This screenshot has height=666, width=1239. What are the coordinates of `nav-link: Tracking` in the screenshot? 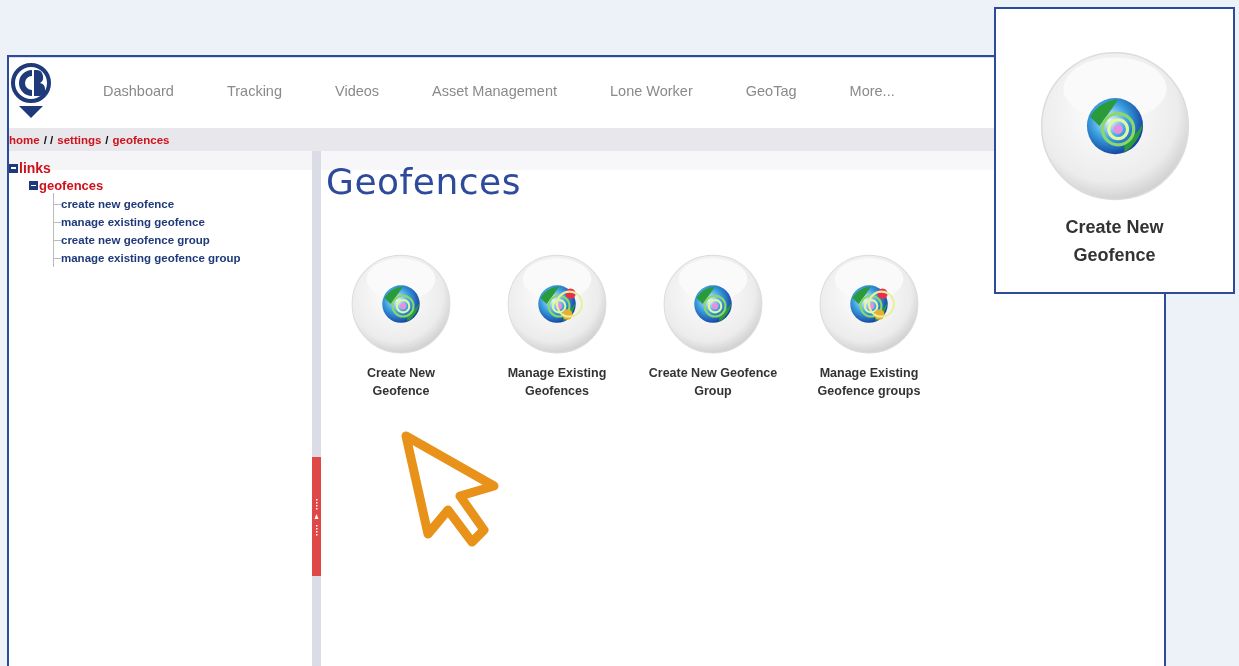 It's located at (254, 91).